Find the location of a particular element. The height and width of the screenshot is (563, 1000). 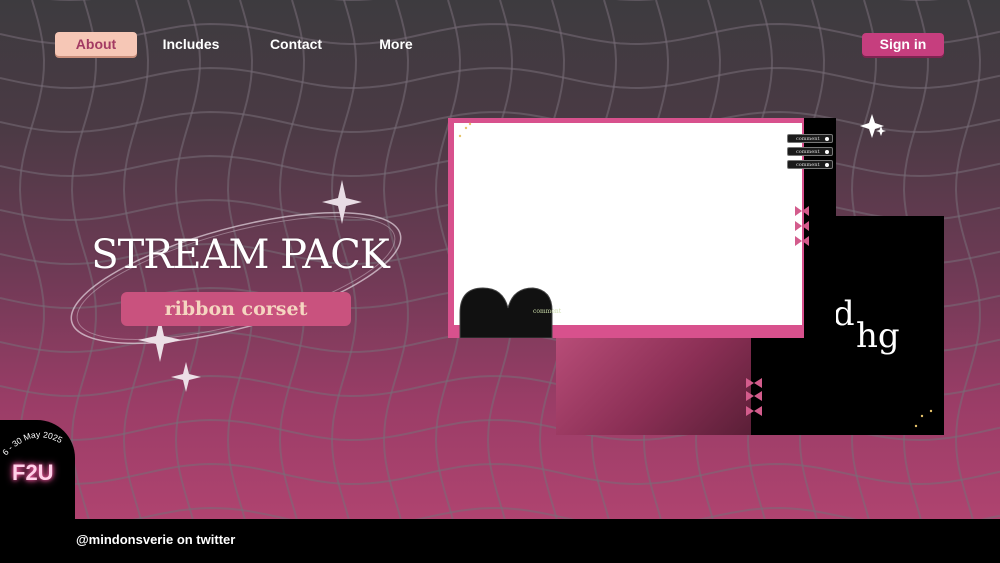

footer-credit: @mindonsverie on twitter is located at coordinates (155, 539).